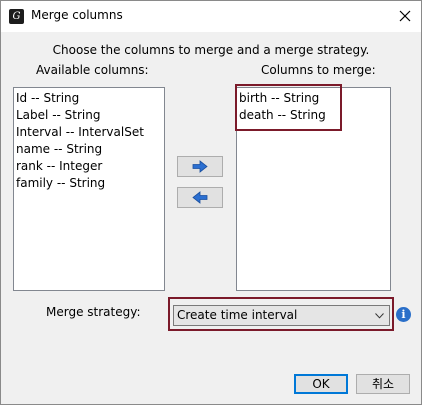  I want to click on arrow-left-icon, so click(200, 197).